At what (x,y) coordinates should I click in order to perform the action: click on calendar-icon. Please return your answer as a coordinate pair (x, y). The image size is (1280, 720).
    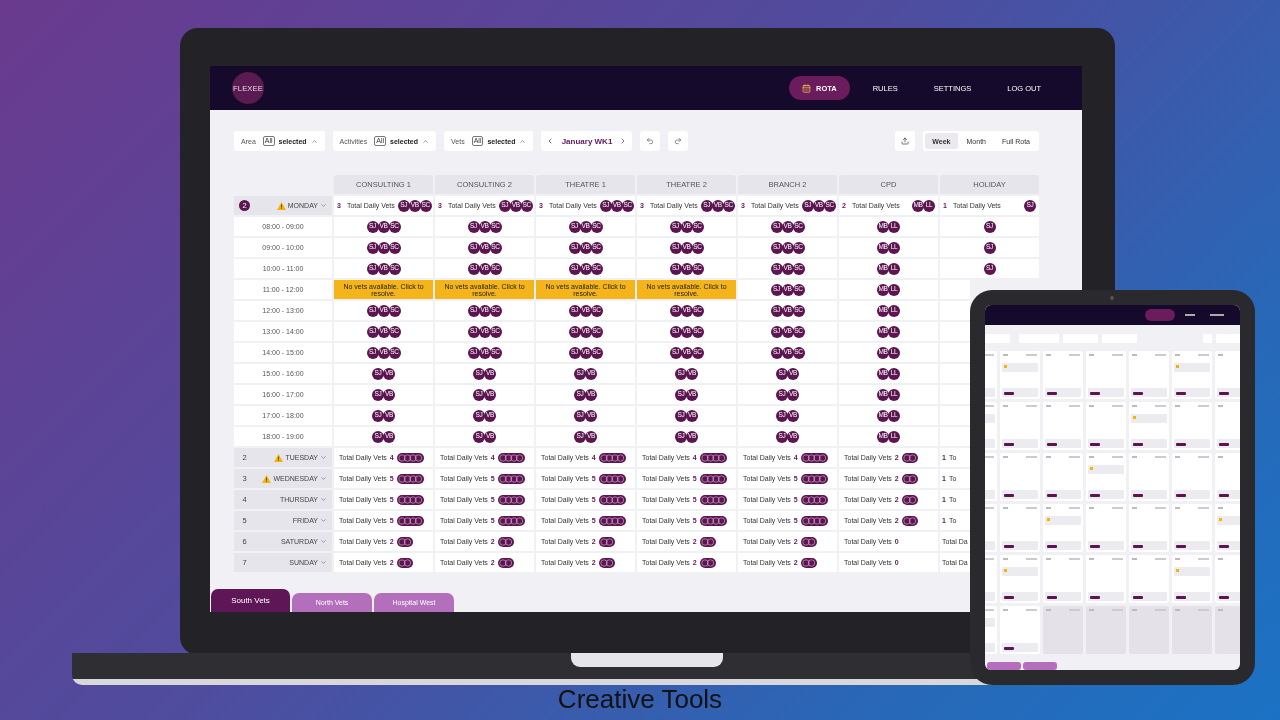
    Looking at the image, I should click on (806, 88).